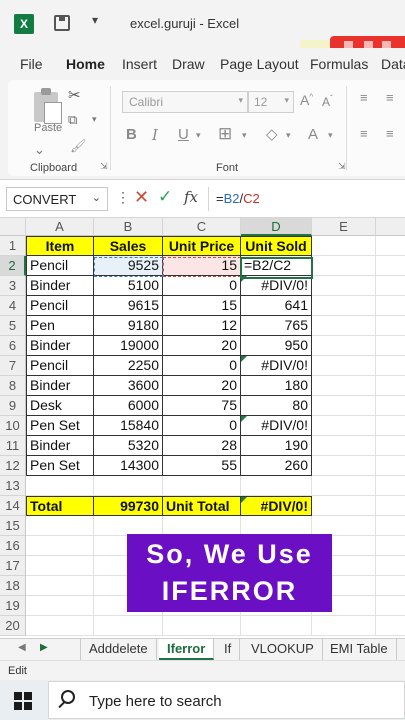 The height and width of the screenshot is (720, 405). Describe the element at coordinates (60, 506) in the screenshot. I see `cell-a14: Total` at that location.